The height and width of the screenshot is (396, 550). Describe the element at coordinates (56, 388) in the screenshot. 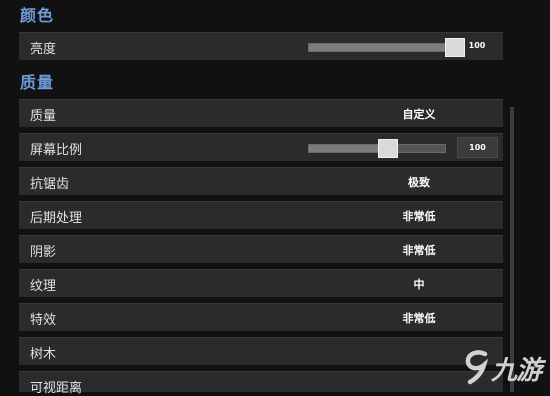

I see `view-distance-label: 可视距离` at that location.